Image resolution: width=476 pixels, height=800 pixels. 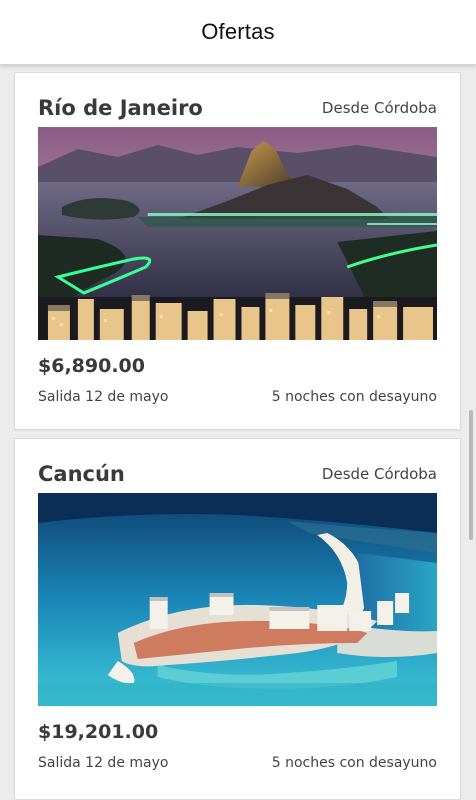 I want to click on page-title: Ofertas, so click(x=238, y=31).